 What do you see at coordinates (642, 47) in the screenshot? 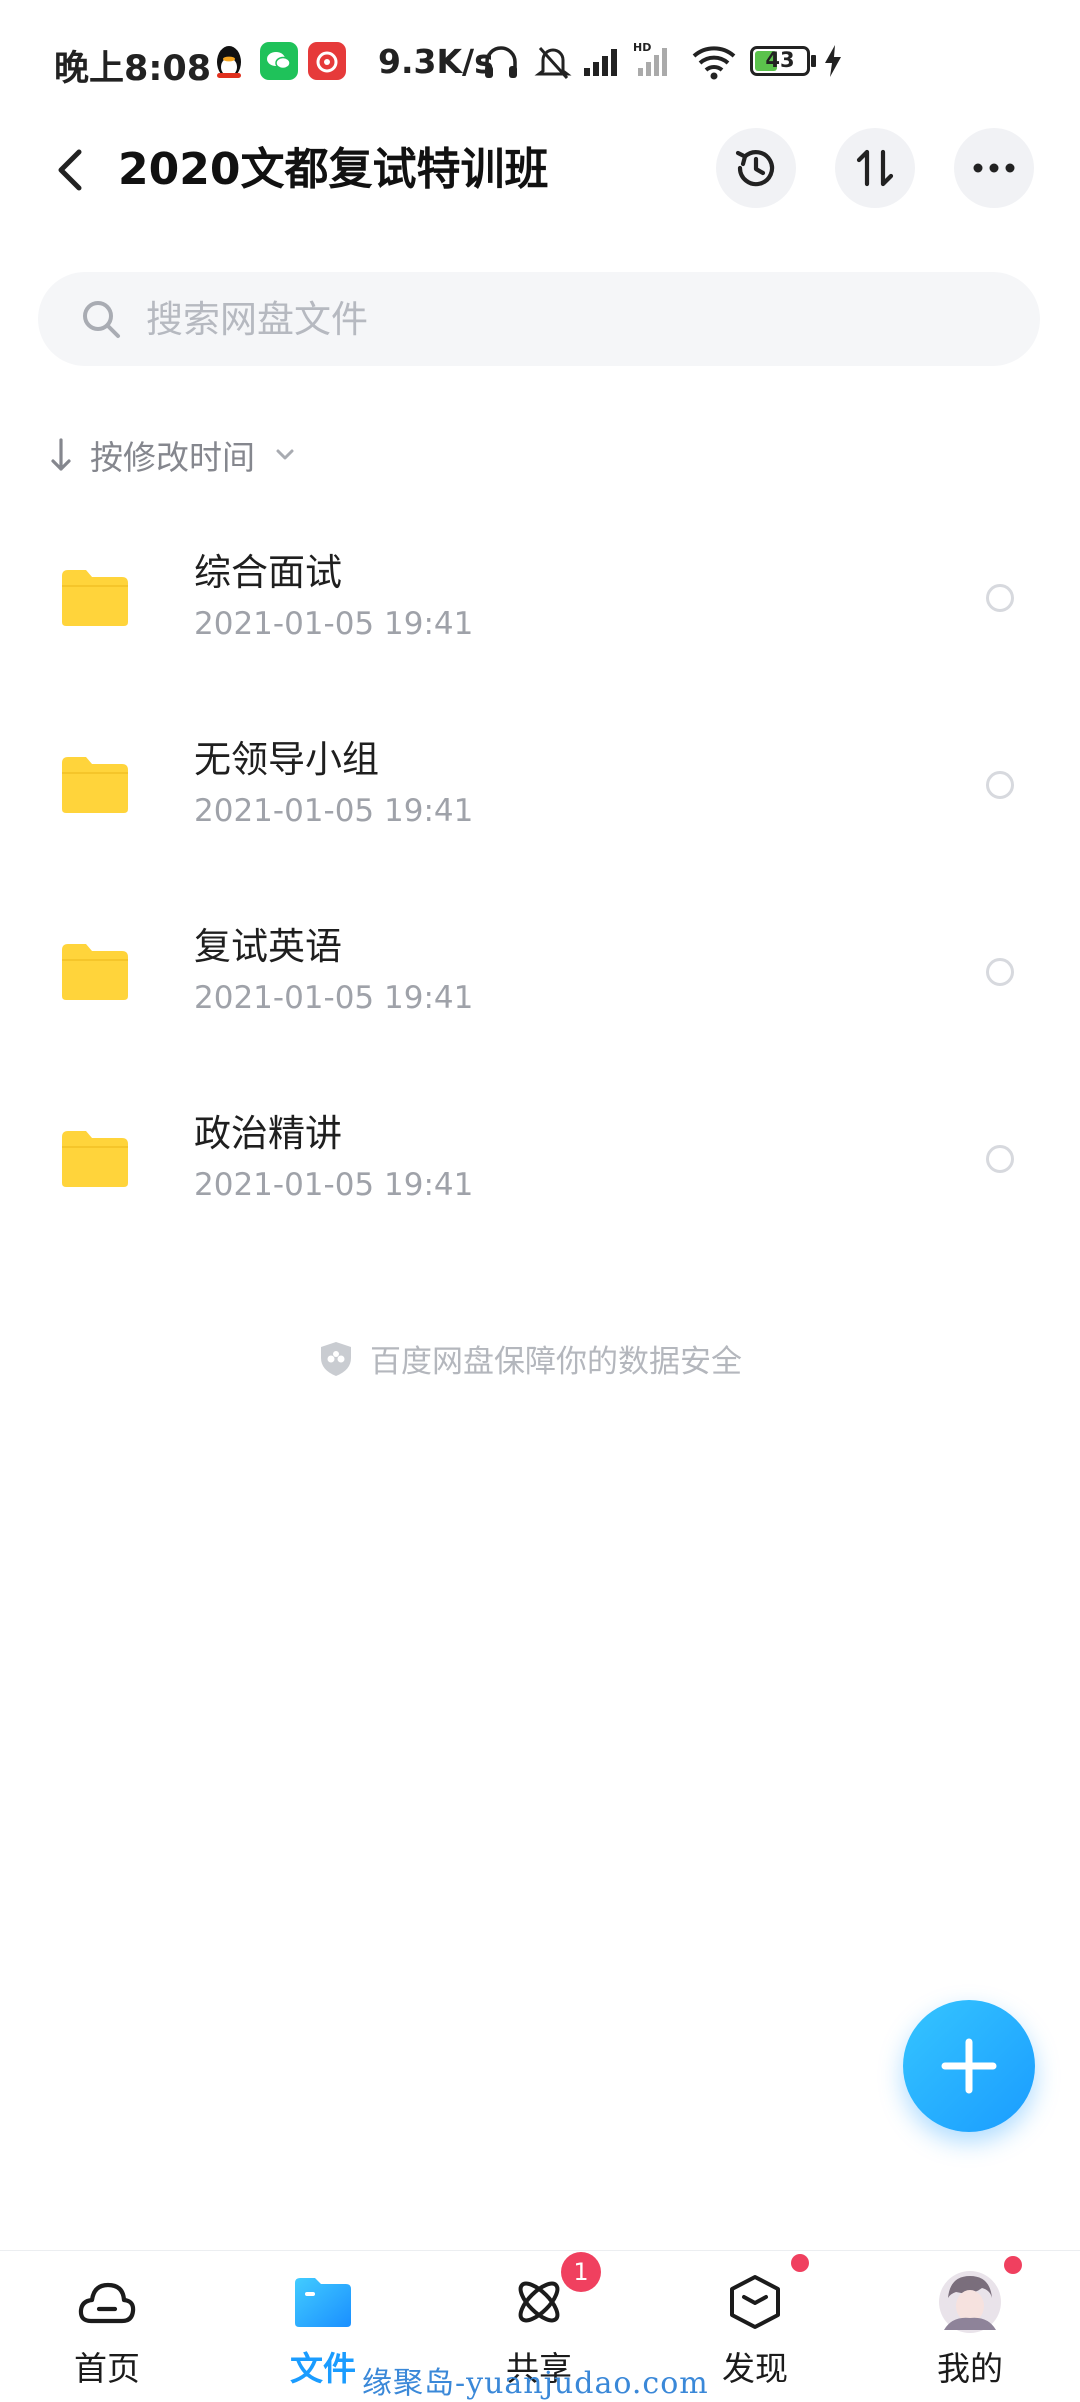
I see `svg-text: HD` at bounding box center [642, 47].